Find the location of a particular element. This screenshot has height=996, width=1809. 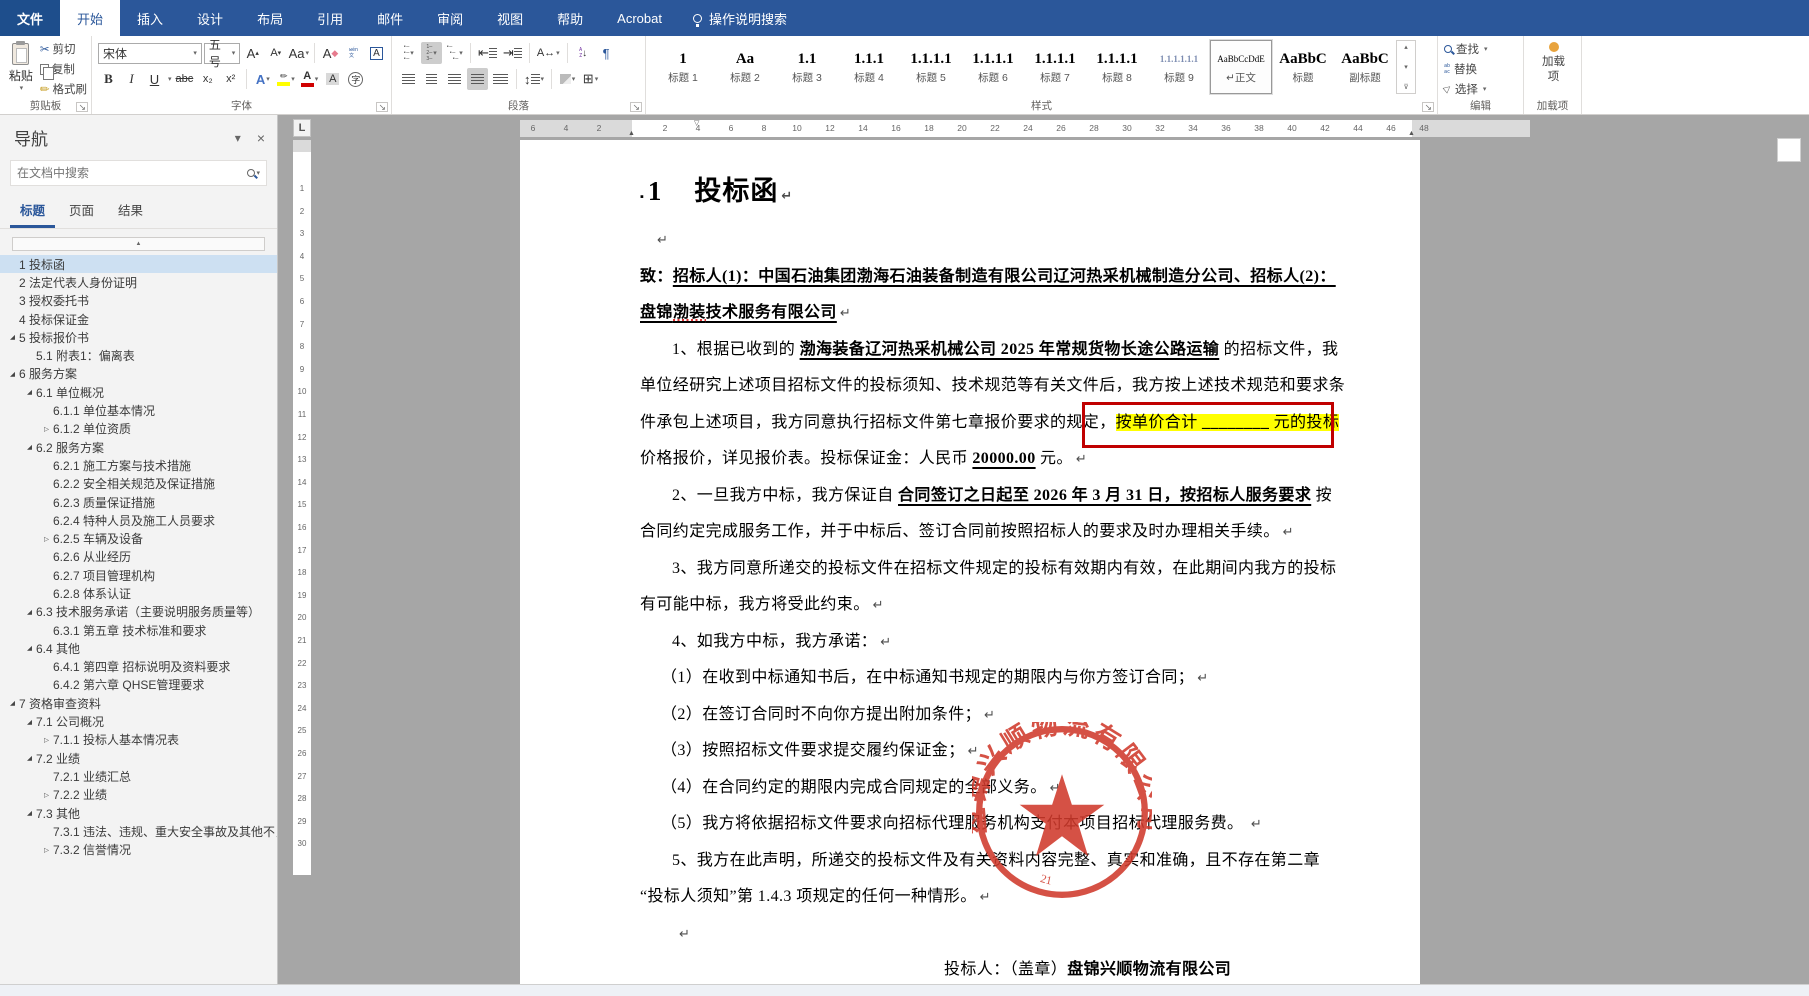

justify-button is located at coordinates (477, 79).